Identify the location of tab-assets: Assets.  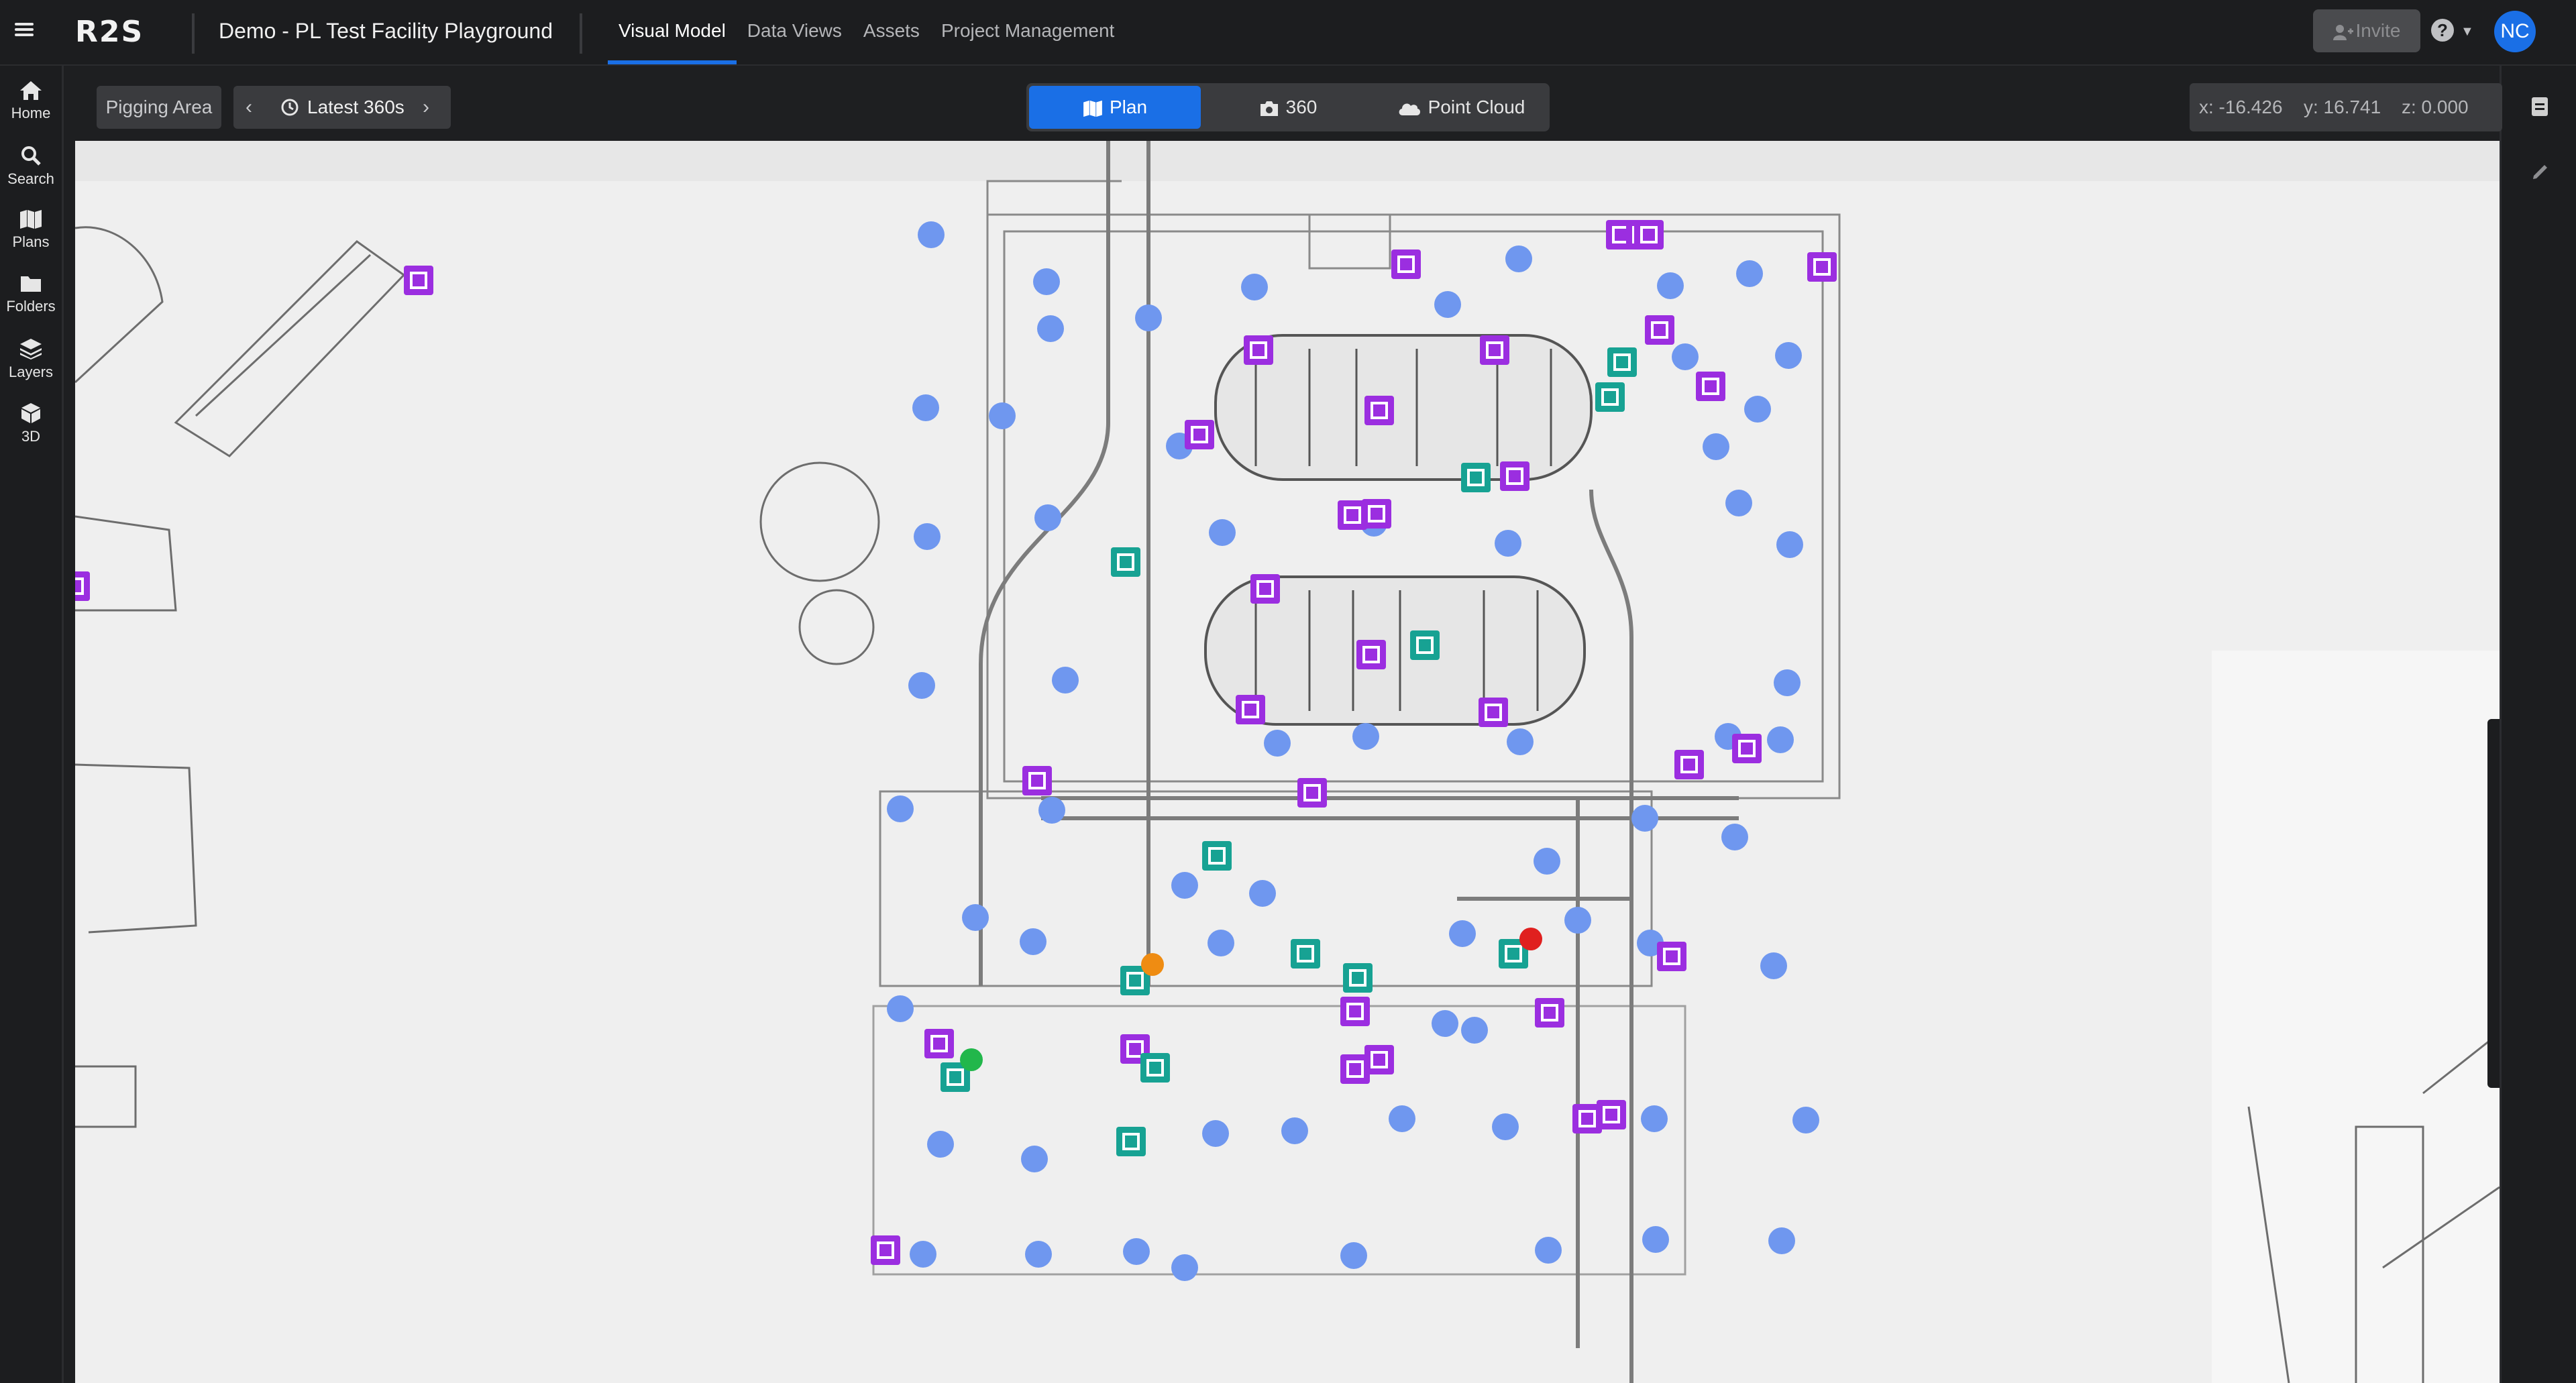
(891, 32).